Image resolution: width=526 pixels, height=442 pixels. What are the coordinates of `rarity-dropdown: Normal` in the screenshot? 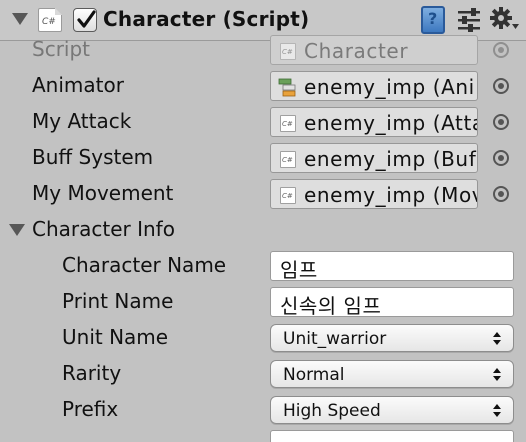 It's located at (392, 374).